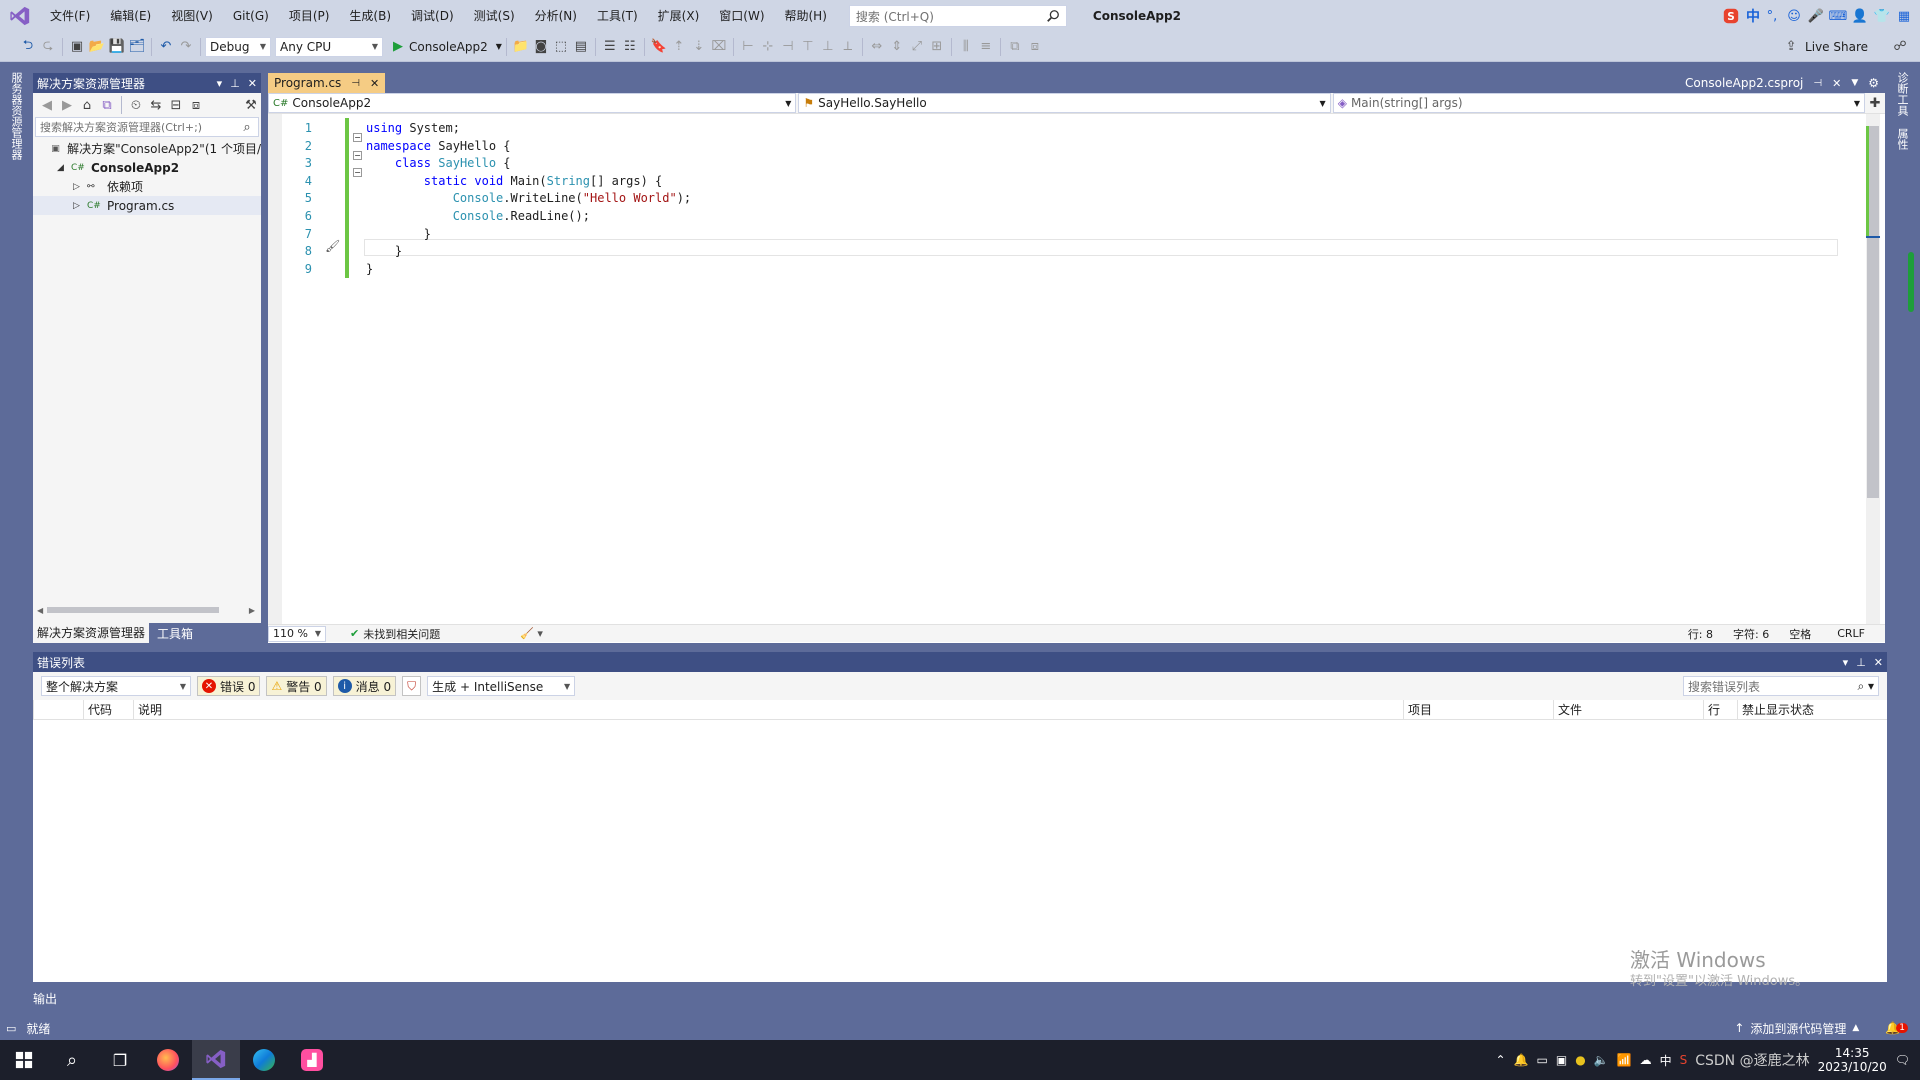 The image size is (1920, 1080). Describe the element at coordinates (1854, 83) in the screenshot. I see `tab-dropdown-icon: ▼` at that location.